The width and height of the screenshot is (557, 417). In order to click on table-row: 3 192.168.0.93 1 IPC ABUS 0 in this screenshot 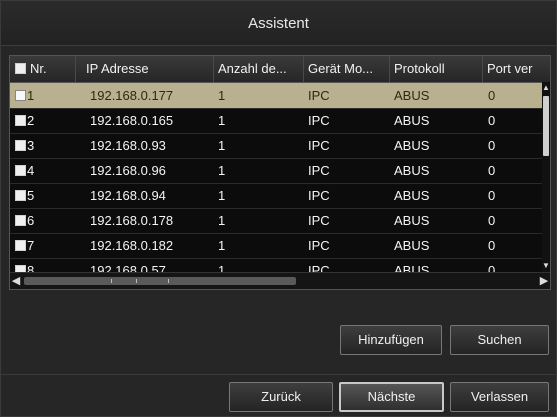, I will do `click(276, 146)`.